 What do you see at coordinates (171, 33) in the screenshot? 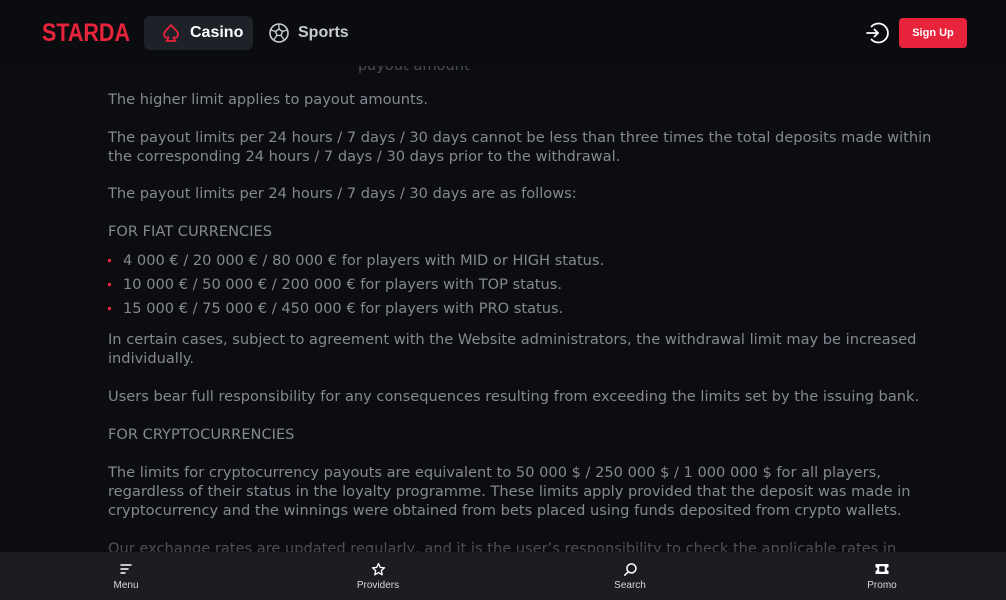
I see `spade-icon` at bounding box center [171, 33].